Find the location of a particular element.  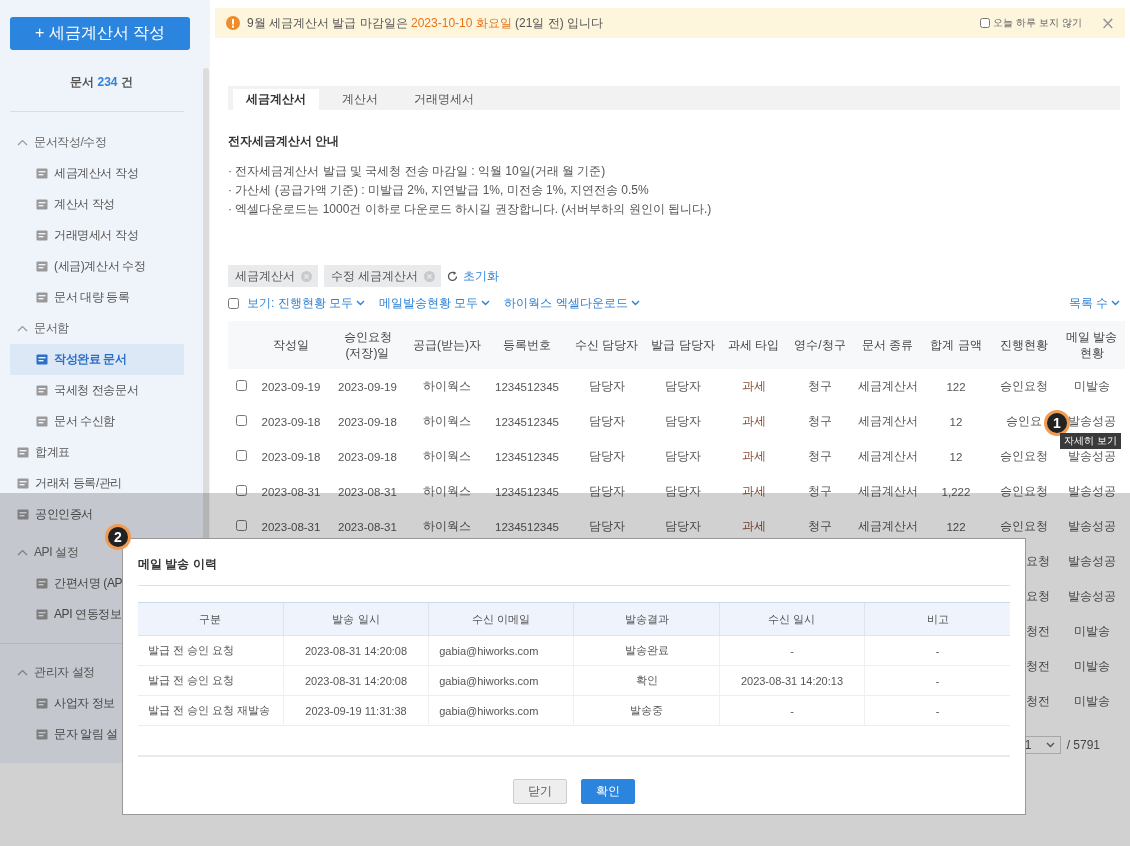

filter-chip: 세금계산서 is located at coordinates (273, 276).